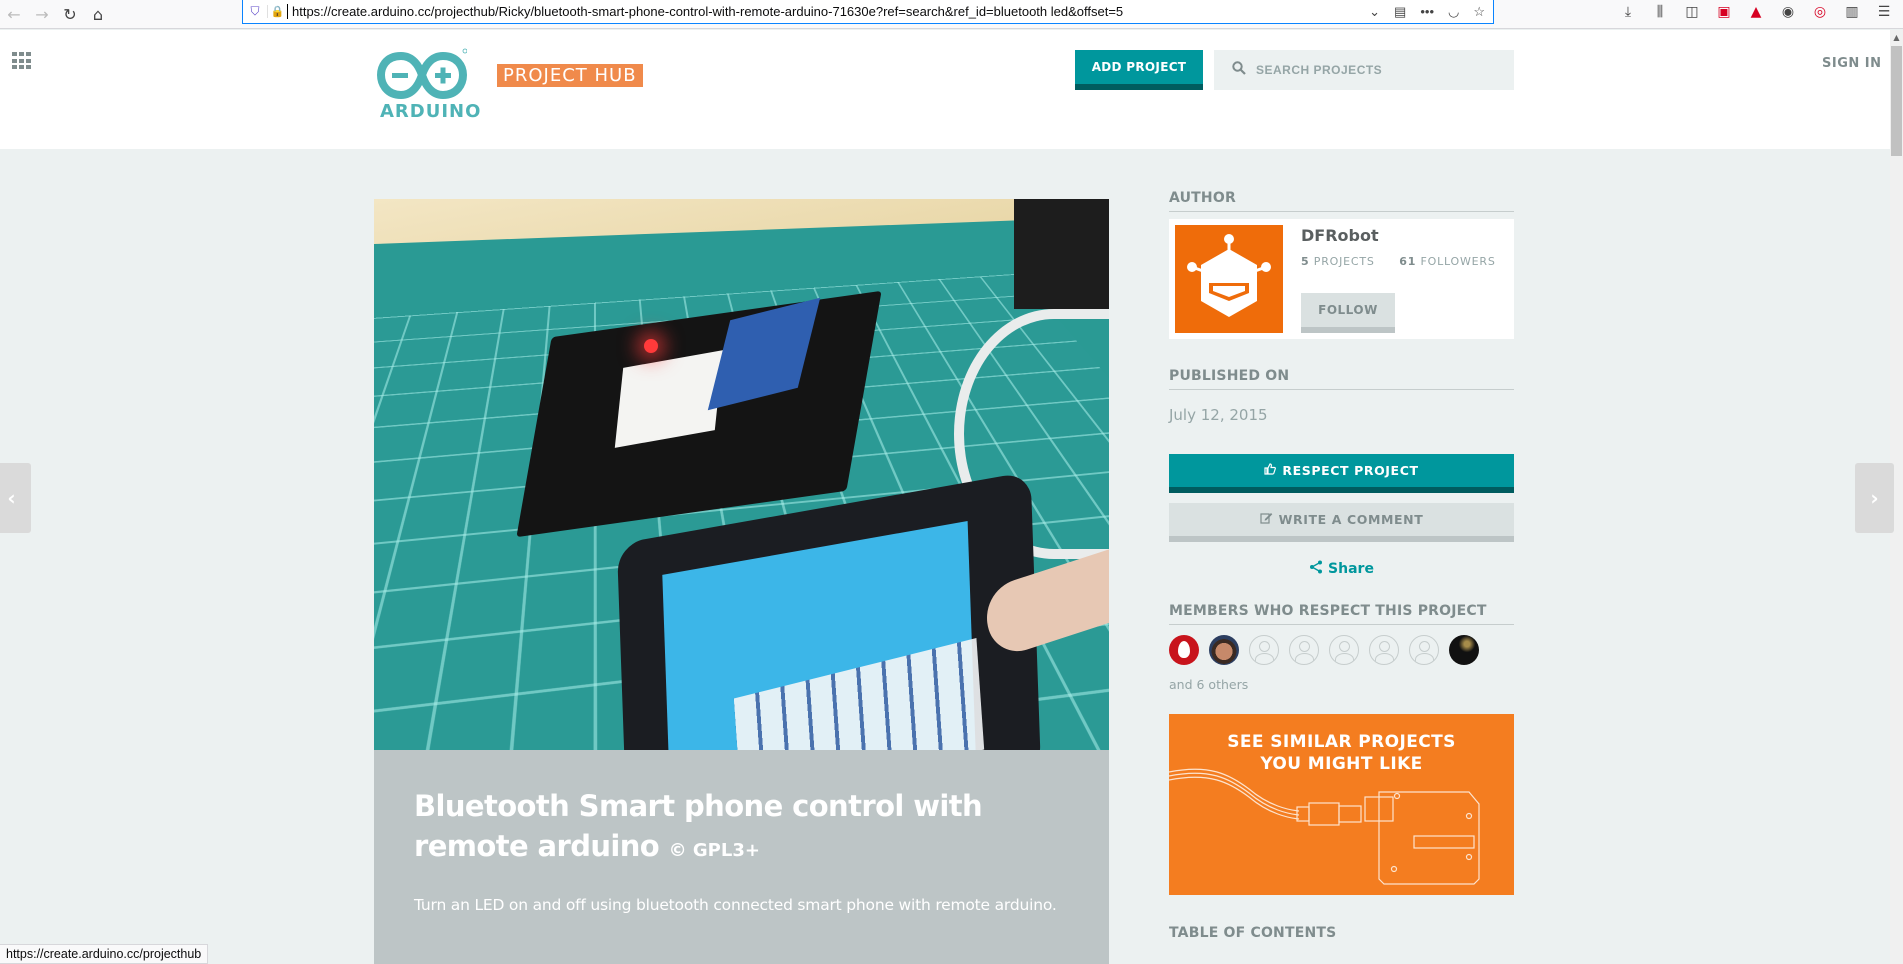 The width and height of the screenshot is (1903, 964). What do you see at coordinates (1270, 470) in the screenshot?
I see `thumbs-up-icon` at bounding box center [1270, 470].